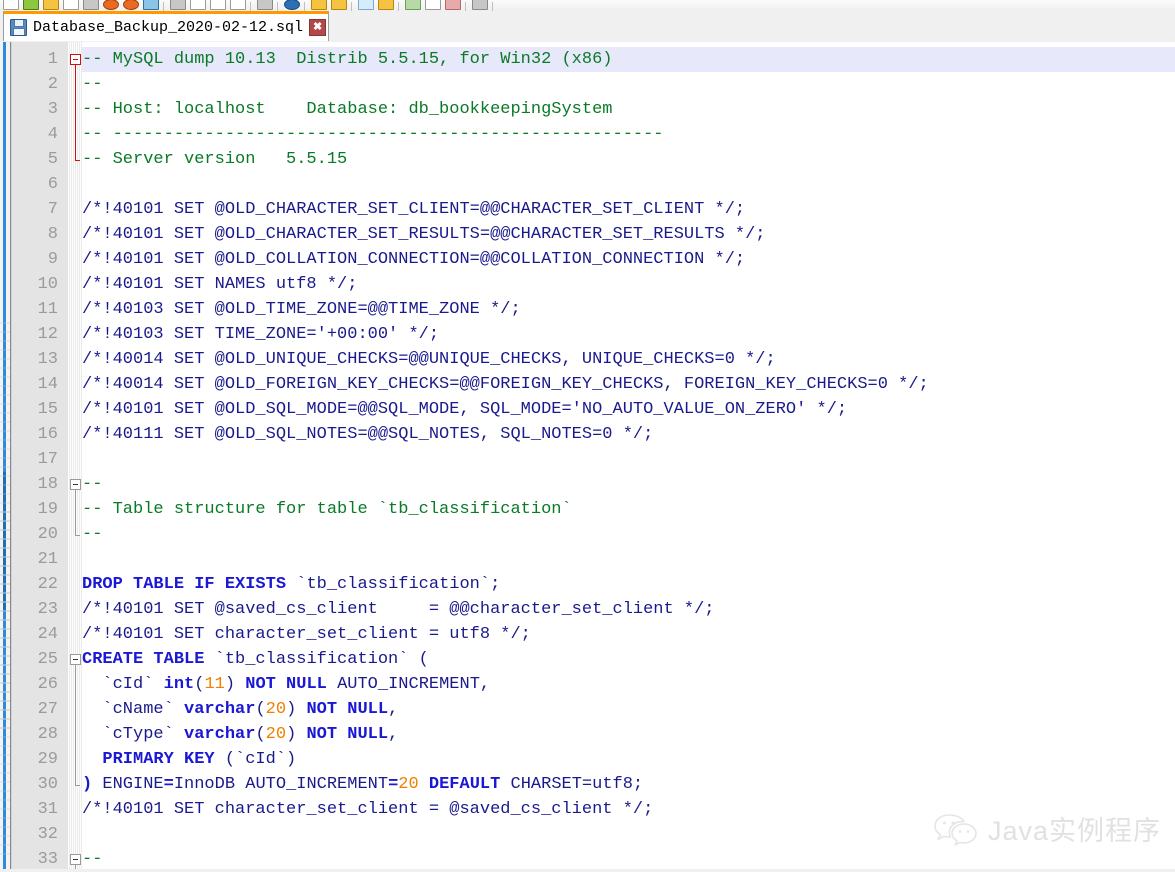  Describe the element at coordinates (452, 5) in the screenshot. I see `macro-stop-button` at that location.